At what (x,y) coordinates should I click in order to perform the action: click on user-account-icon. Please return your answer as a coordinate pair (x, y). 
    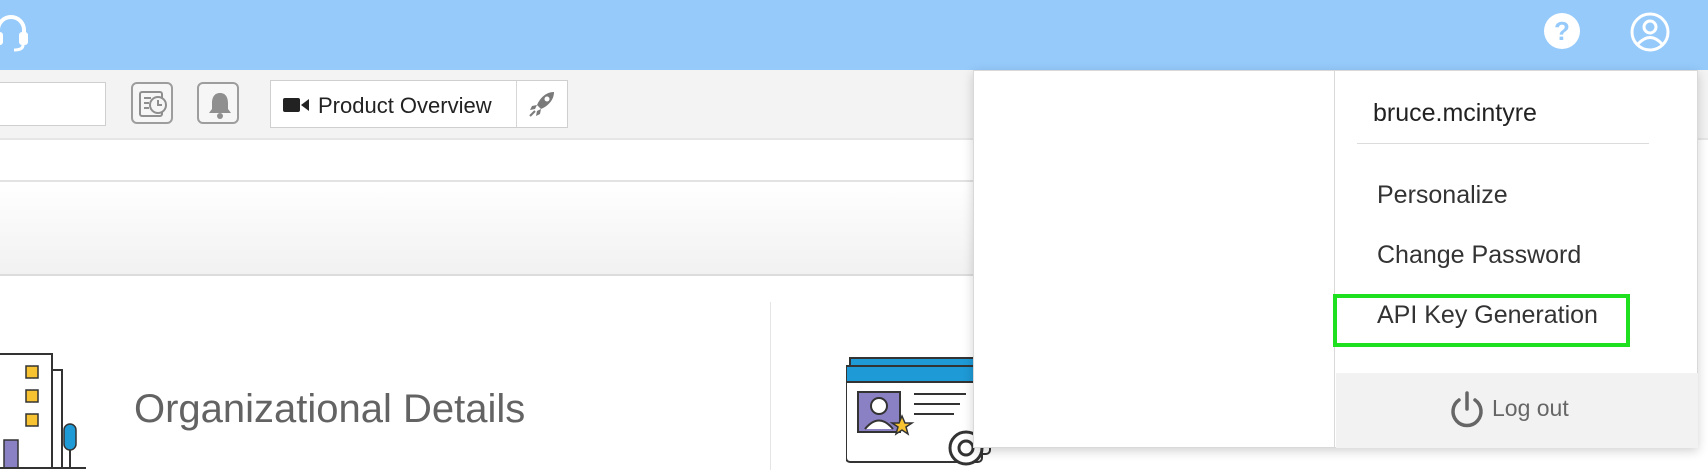
    Looking at the image, I should click on (1650, 32).